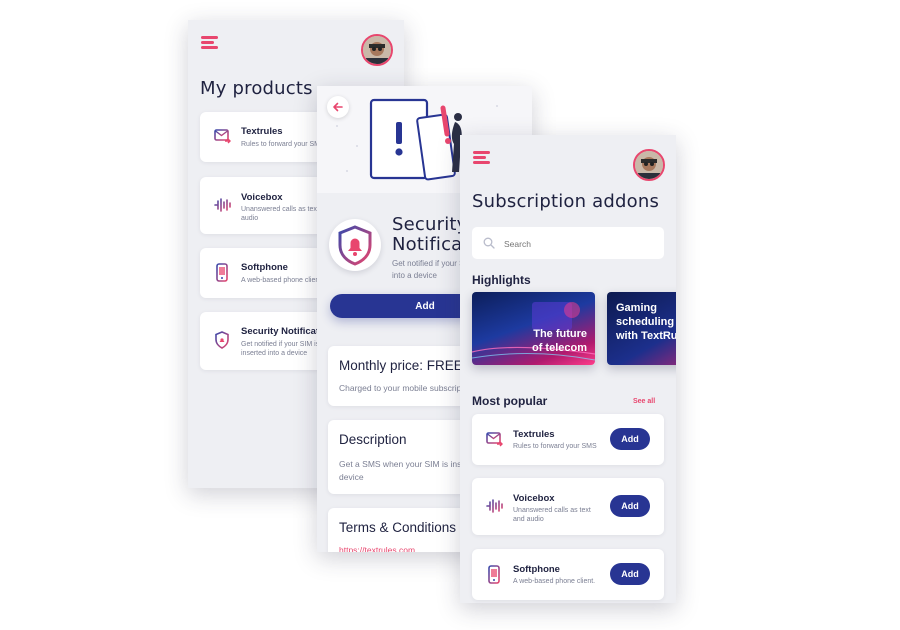 This screenshot has height=630, width=900. Describe the element at coordinates (430, 224) in the screenshot. I see `detail-title-line1: Security` at that location.